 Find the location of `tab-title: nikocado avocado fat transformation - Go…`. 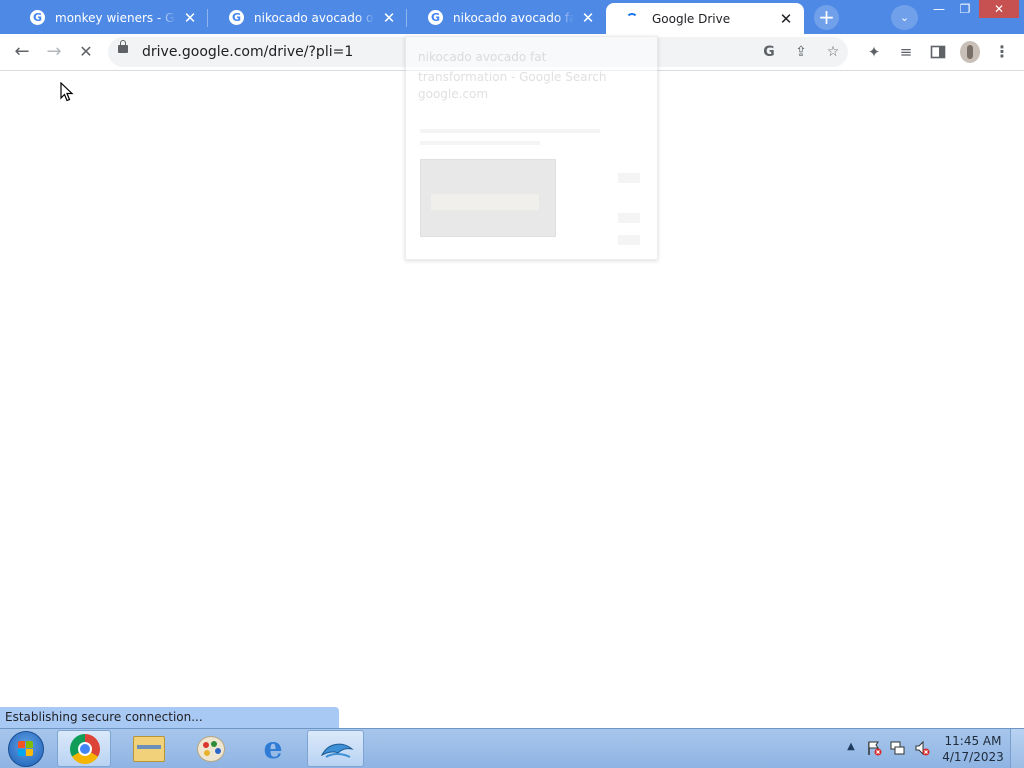

tab-title: nikocado avocado fat transformation - Go… is located at coordinates (513, 17).